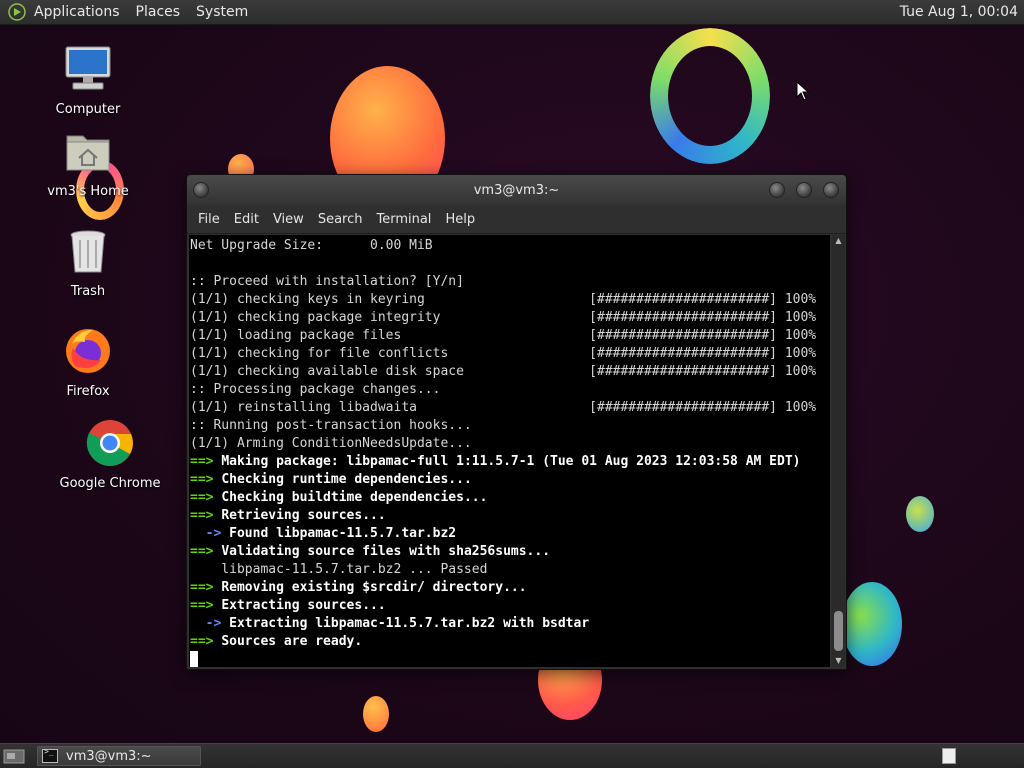 The width and height of the screenshot is (1024, 768). I want to click on terminal-line: ==> Sources are ready., so click(510, 642).